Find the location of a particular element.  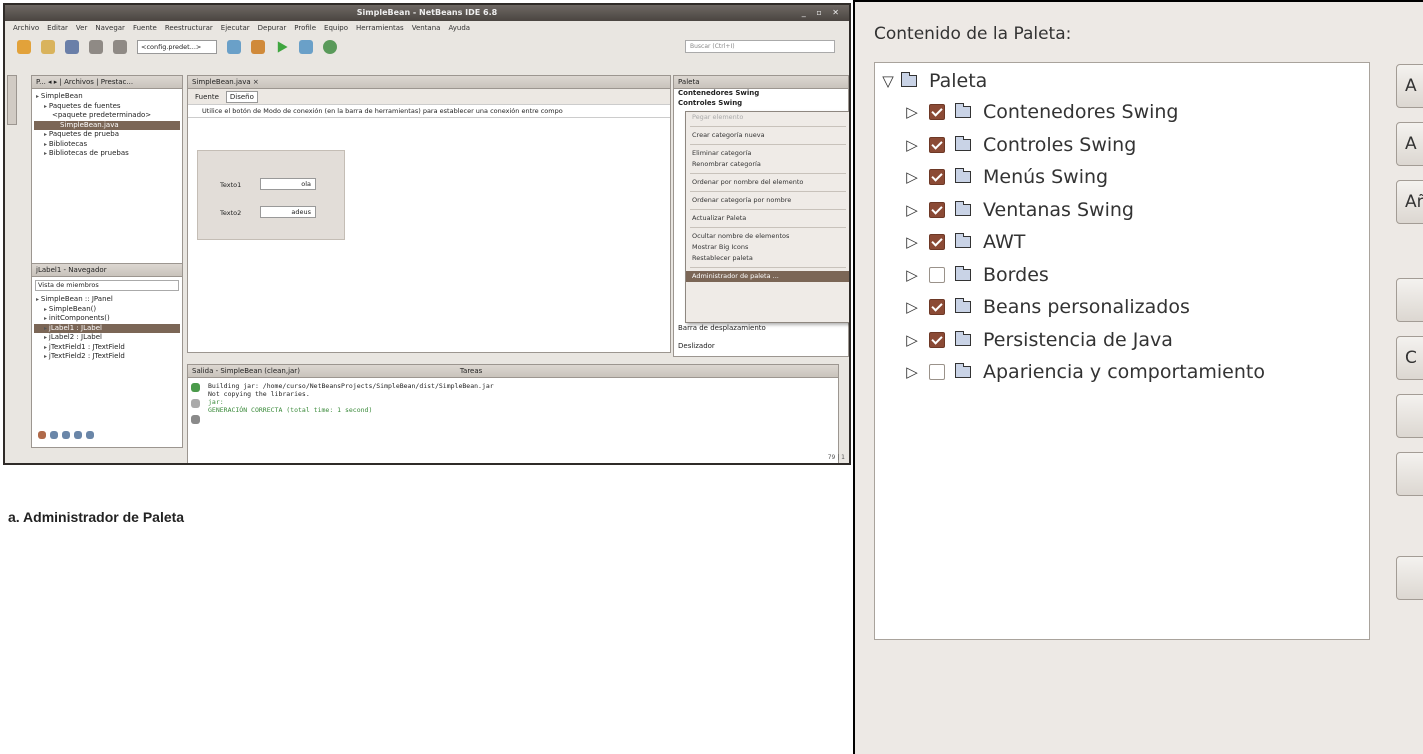

label-texto1: Texto1 is located at coordinates (230, 185).